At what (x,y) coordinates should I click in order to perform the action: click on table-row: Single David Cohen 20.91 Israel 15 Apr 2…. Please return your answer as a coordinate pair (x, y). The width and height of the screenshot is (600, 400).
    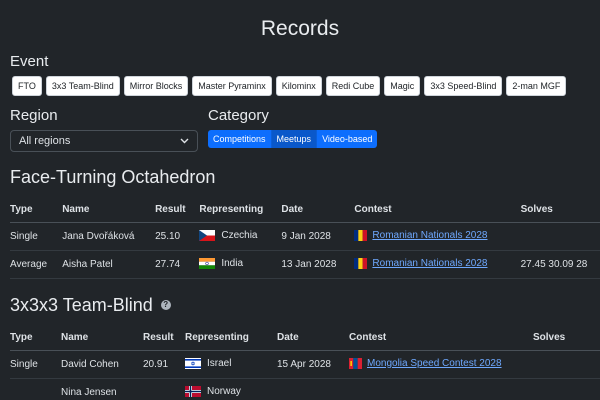
    Looking at the image, I should click on (305, 364).